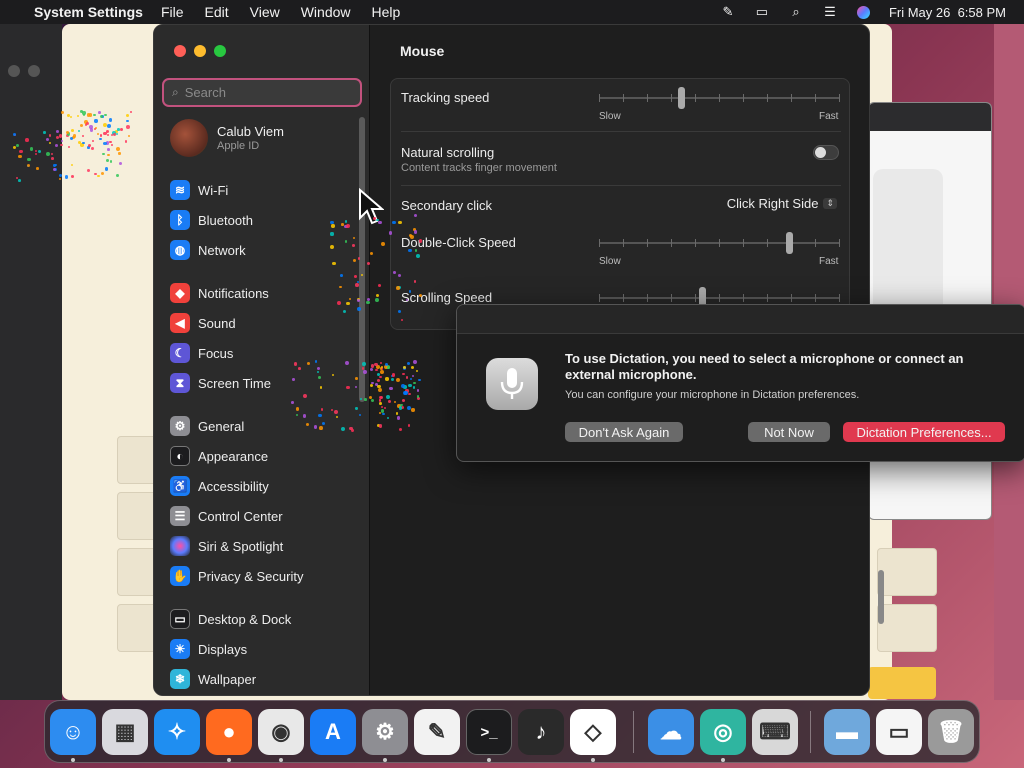  Describe the element at coordinates (199, 190) in the screenshot. I see `sidebar-item-wifi: ≋ Wi-Fi` at that location.